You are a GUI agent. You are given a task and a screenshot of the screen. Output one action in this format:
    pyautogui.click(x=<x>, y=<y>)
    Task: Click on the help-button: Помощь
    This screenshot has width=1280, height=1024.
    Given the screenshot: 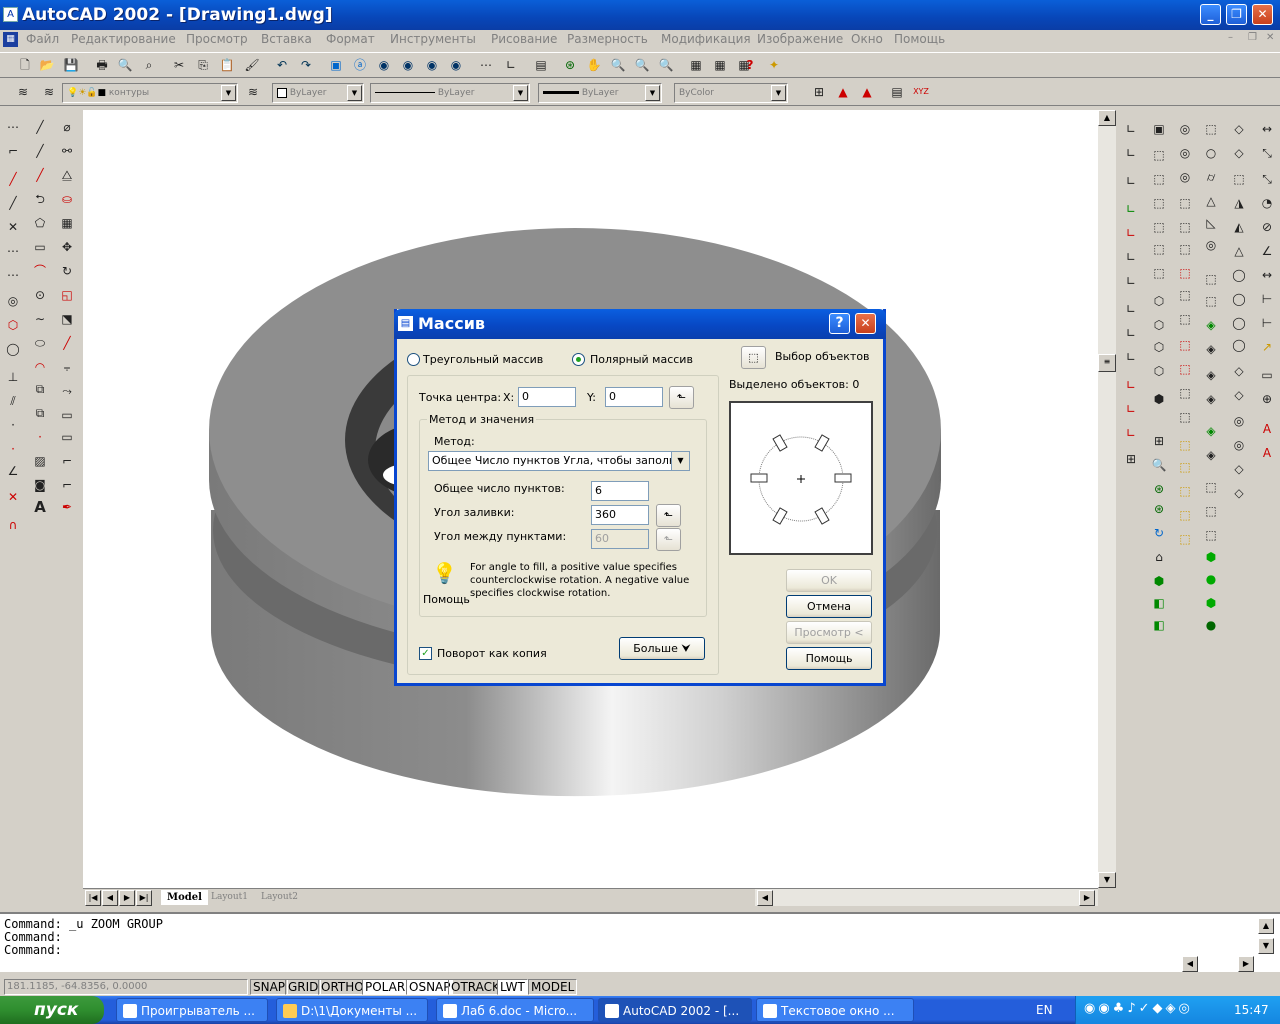 What is the action you would take?
    pyautogui.click(x=829, y=658)
    